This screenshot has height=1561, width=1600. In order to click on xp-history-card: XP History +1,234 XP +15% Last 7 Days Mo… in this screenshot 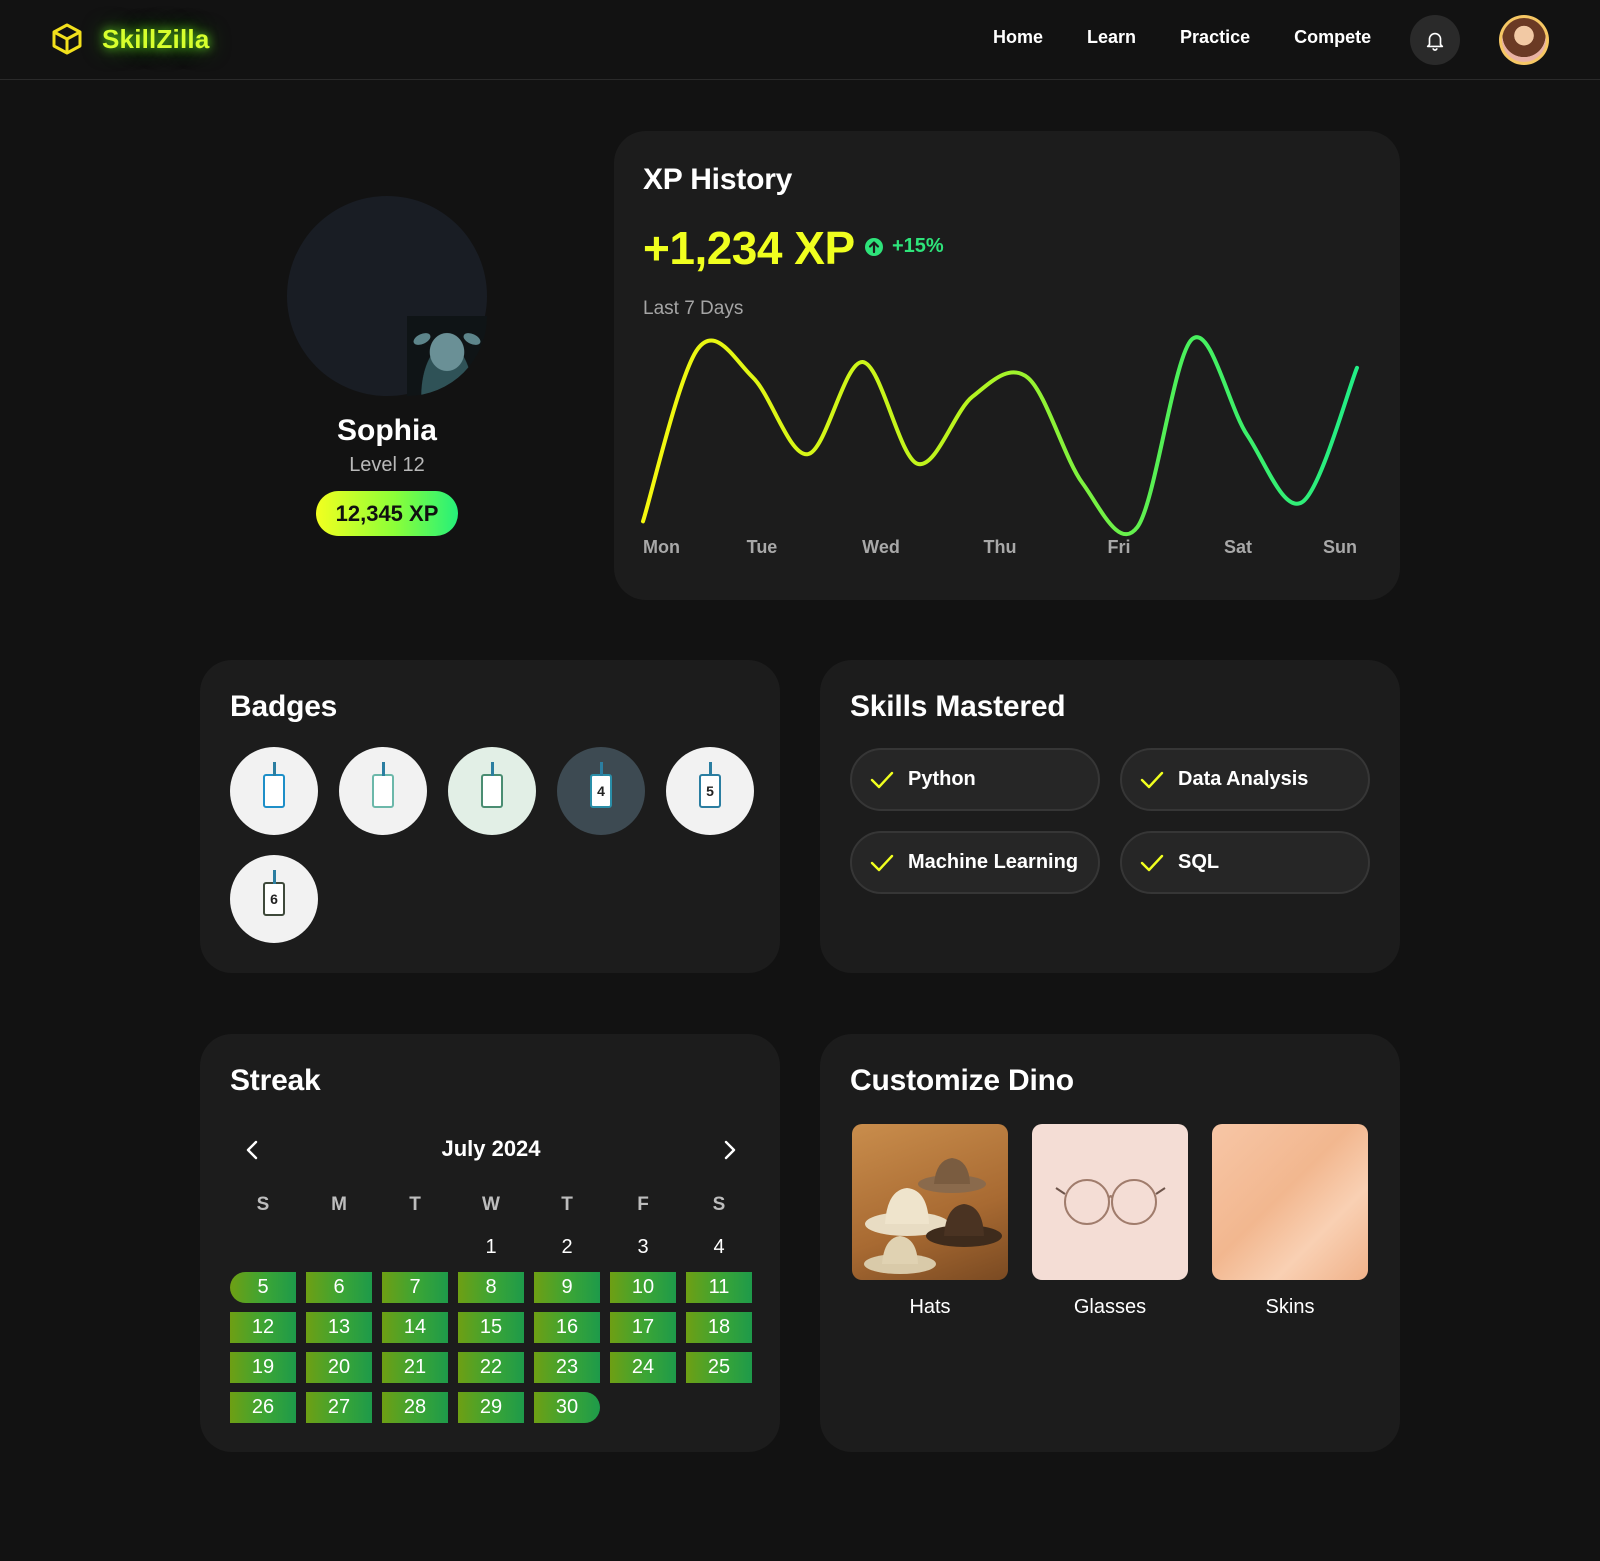, I will do `click(1007, 365)`.